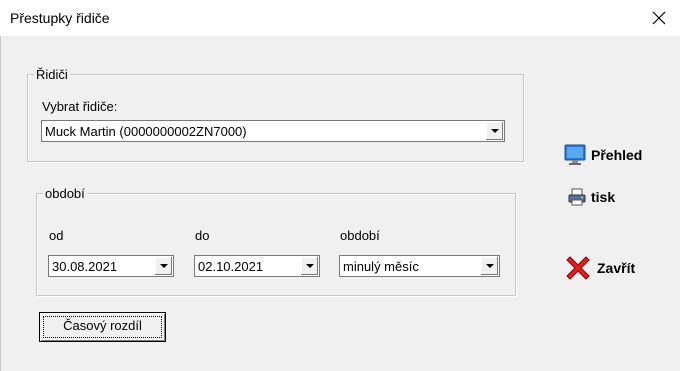  I want to click on driver-select-dropdown-button, so click(494, 131).